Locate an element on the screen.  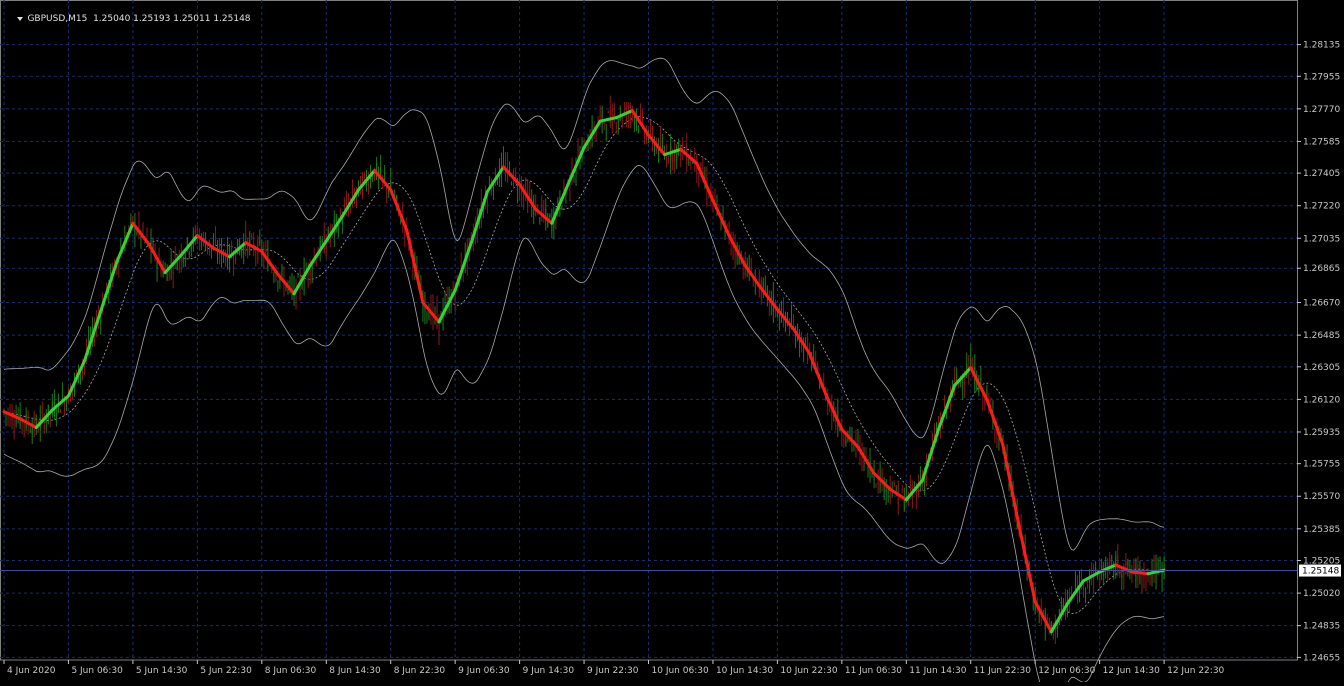
price-tick-label: 1.26485 is located at coordinates (1321, 336).